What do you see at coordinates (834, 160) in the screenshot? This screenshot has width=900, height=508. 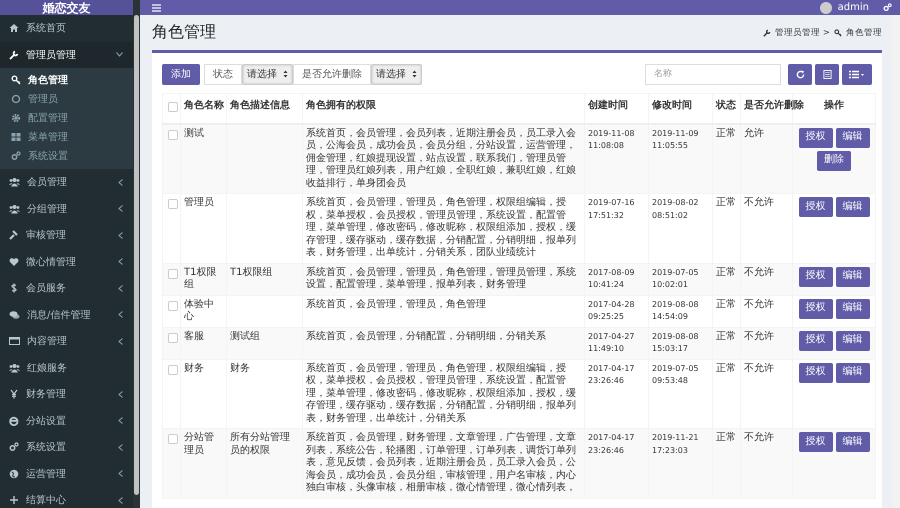 I see `action-button: 删除` at bounding box center [834, 160].